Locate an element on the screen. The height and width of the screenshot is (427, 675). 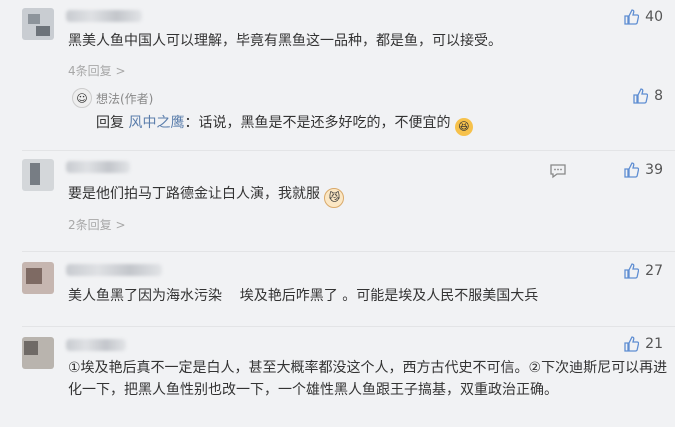
comment-text: 要是他们拍马丁路德金让白人演，我就服 😼 is located at coordinates (206, 195).